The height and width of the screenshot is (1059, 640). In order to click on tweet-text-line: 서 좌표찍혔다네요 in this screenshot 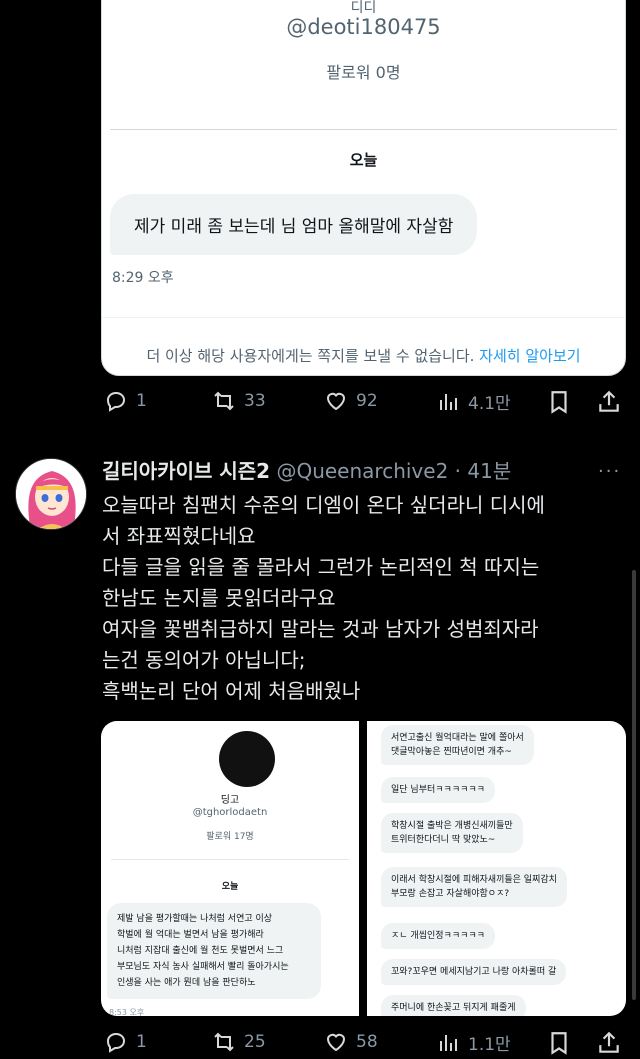, I will do `click(179, 536)`.